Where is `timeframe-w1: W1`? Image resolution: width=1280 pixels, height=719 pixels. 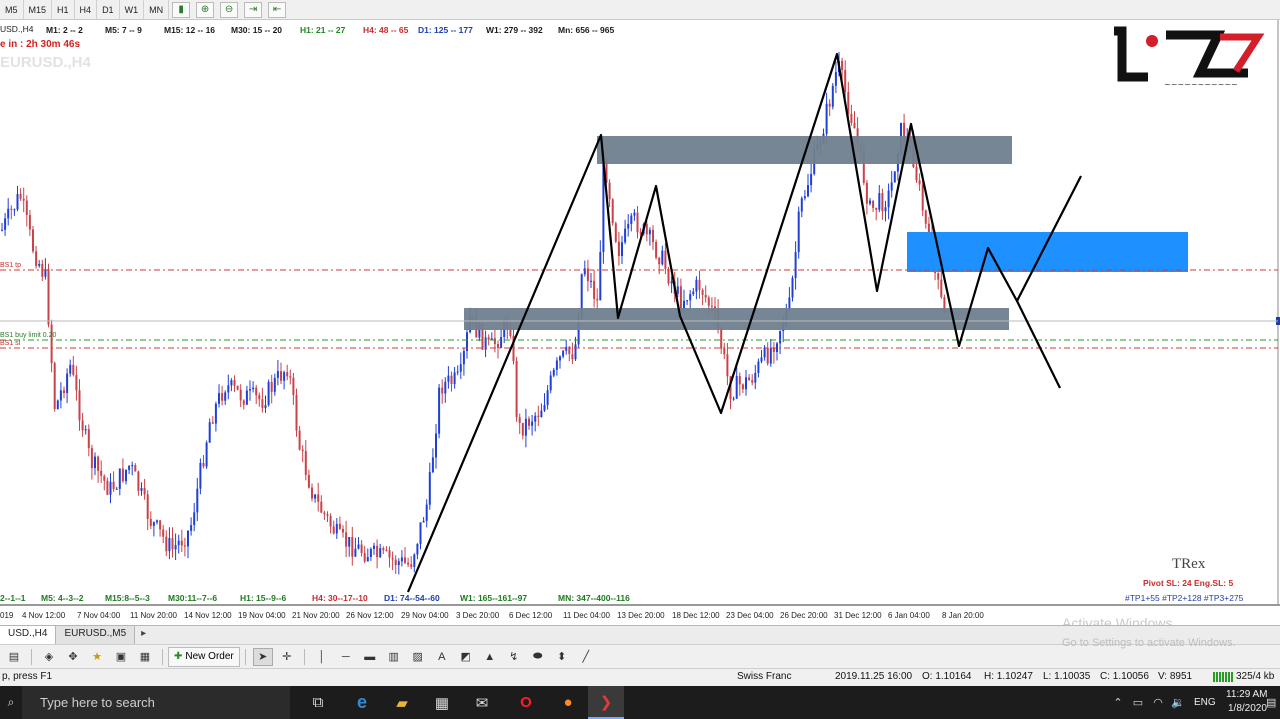
timeframe-w1: W1 is located at coordinates (132, 10).